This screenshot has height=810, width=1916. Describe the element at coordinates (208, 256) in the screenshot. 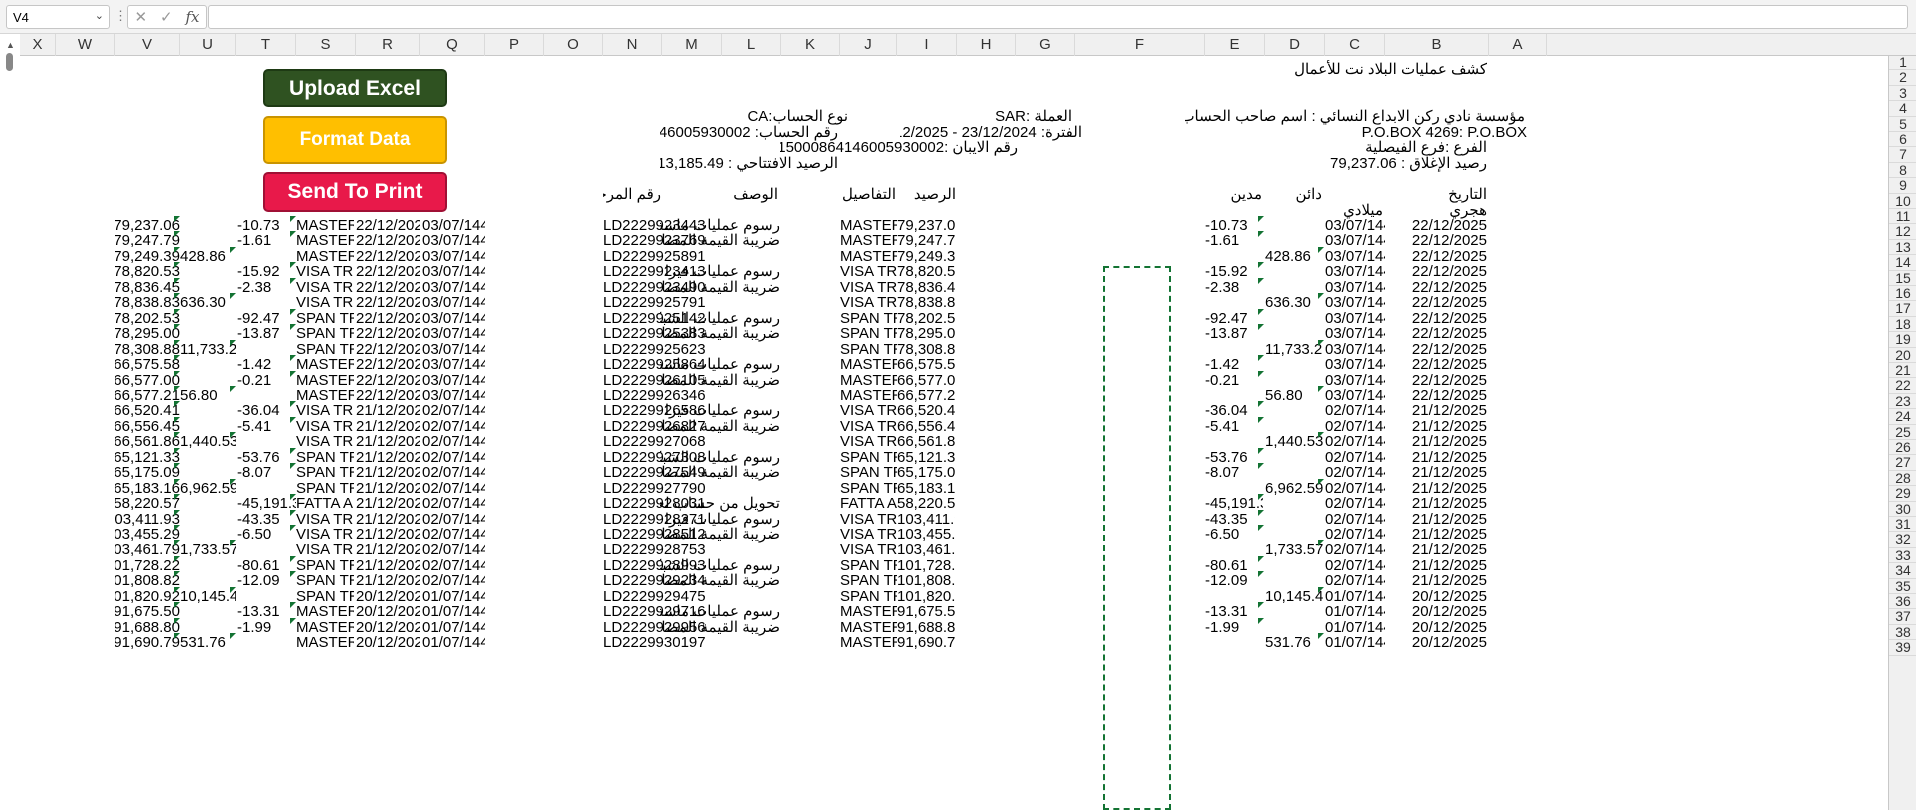

I see `txn-credit-copy: 428.86` at that location.